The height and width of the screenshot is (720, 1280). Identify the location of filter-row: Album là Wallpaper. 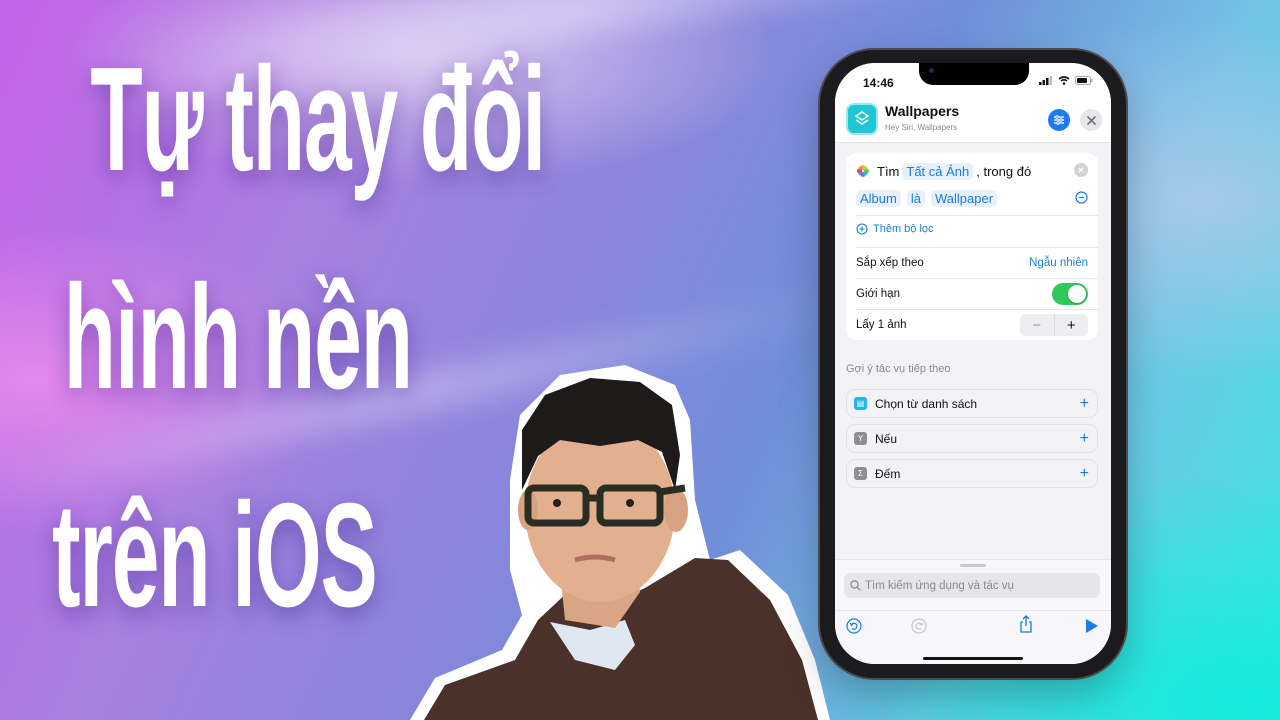
(972, 198).